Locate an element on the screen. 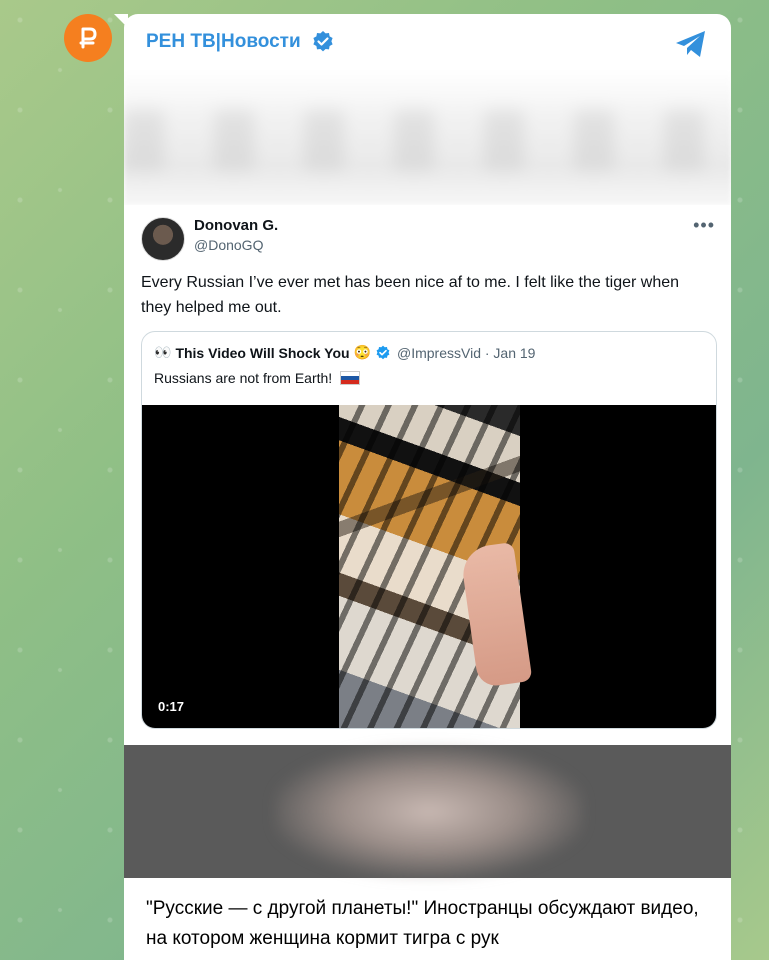 The height and width of the screenshot is (960, 769). blurred-image-bottom is located at coordinates (427, 811).